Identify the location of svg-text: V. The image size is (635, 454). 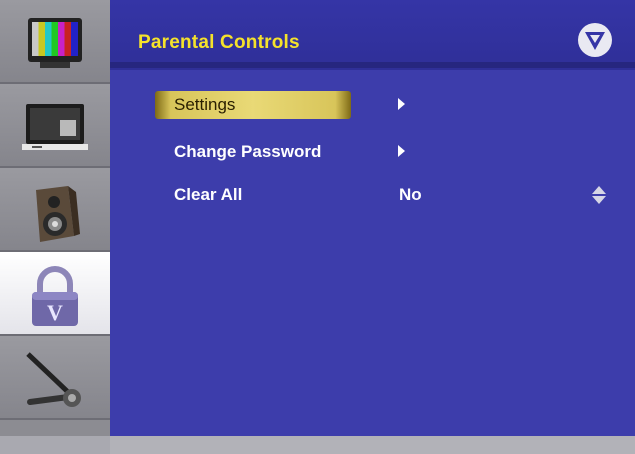
(55, 312).